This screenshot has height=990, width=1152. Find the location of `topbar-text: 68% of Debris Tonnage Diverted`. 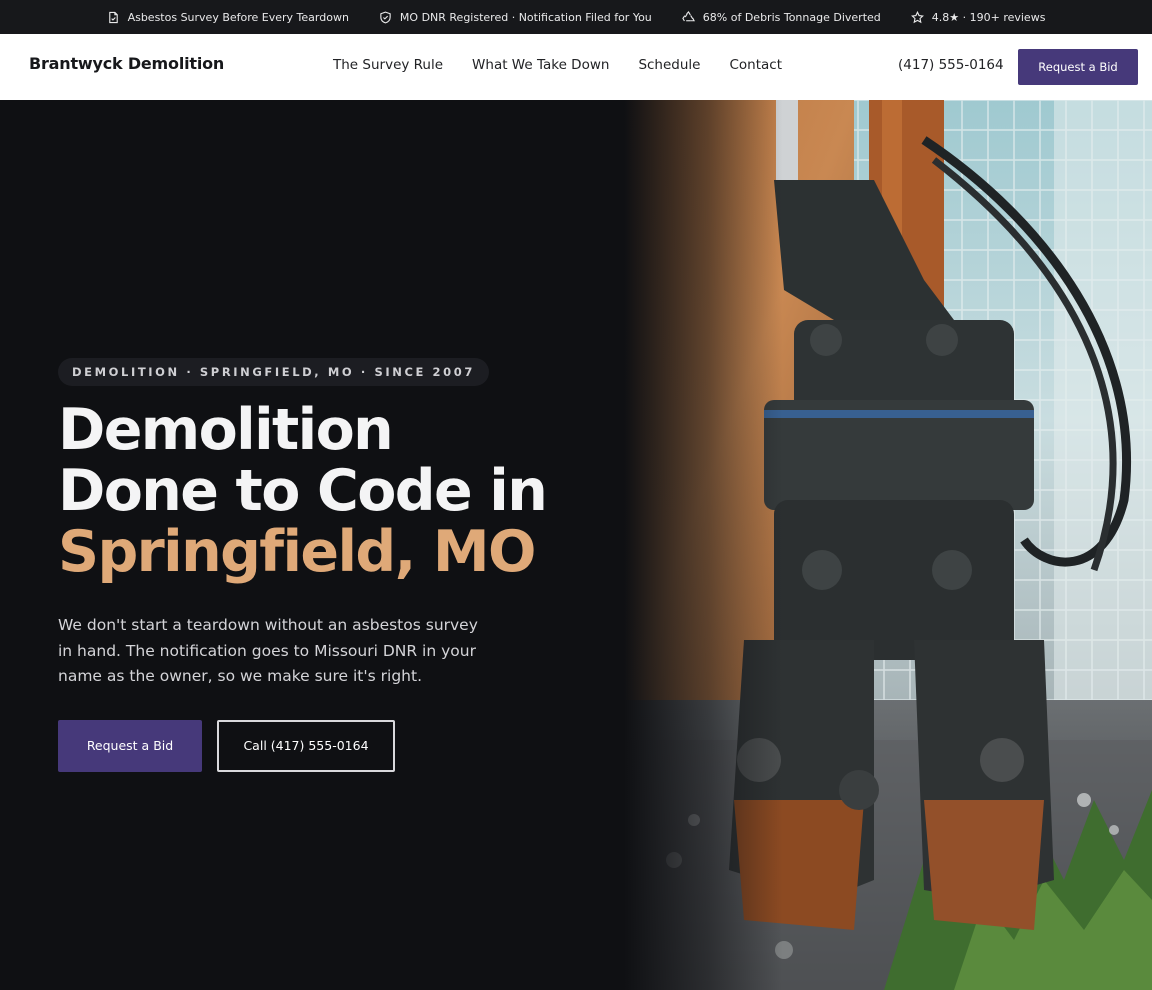

topbar-text: 68% of Debris Tonnage Diverted is located at coordinates (791, 17).